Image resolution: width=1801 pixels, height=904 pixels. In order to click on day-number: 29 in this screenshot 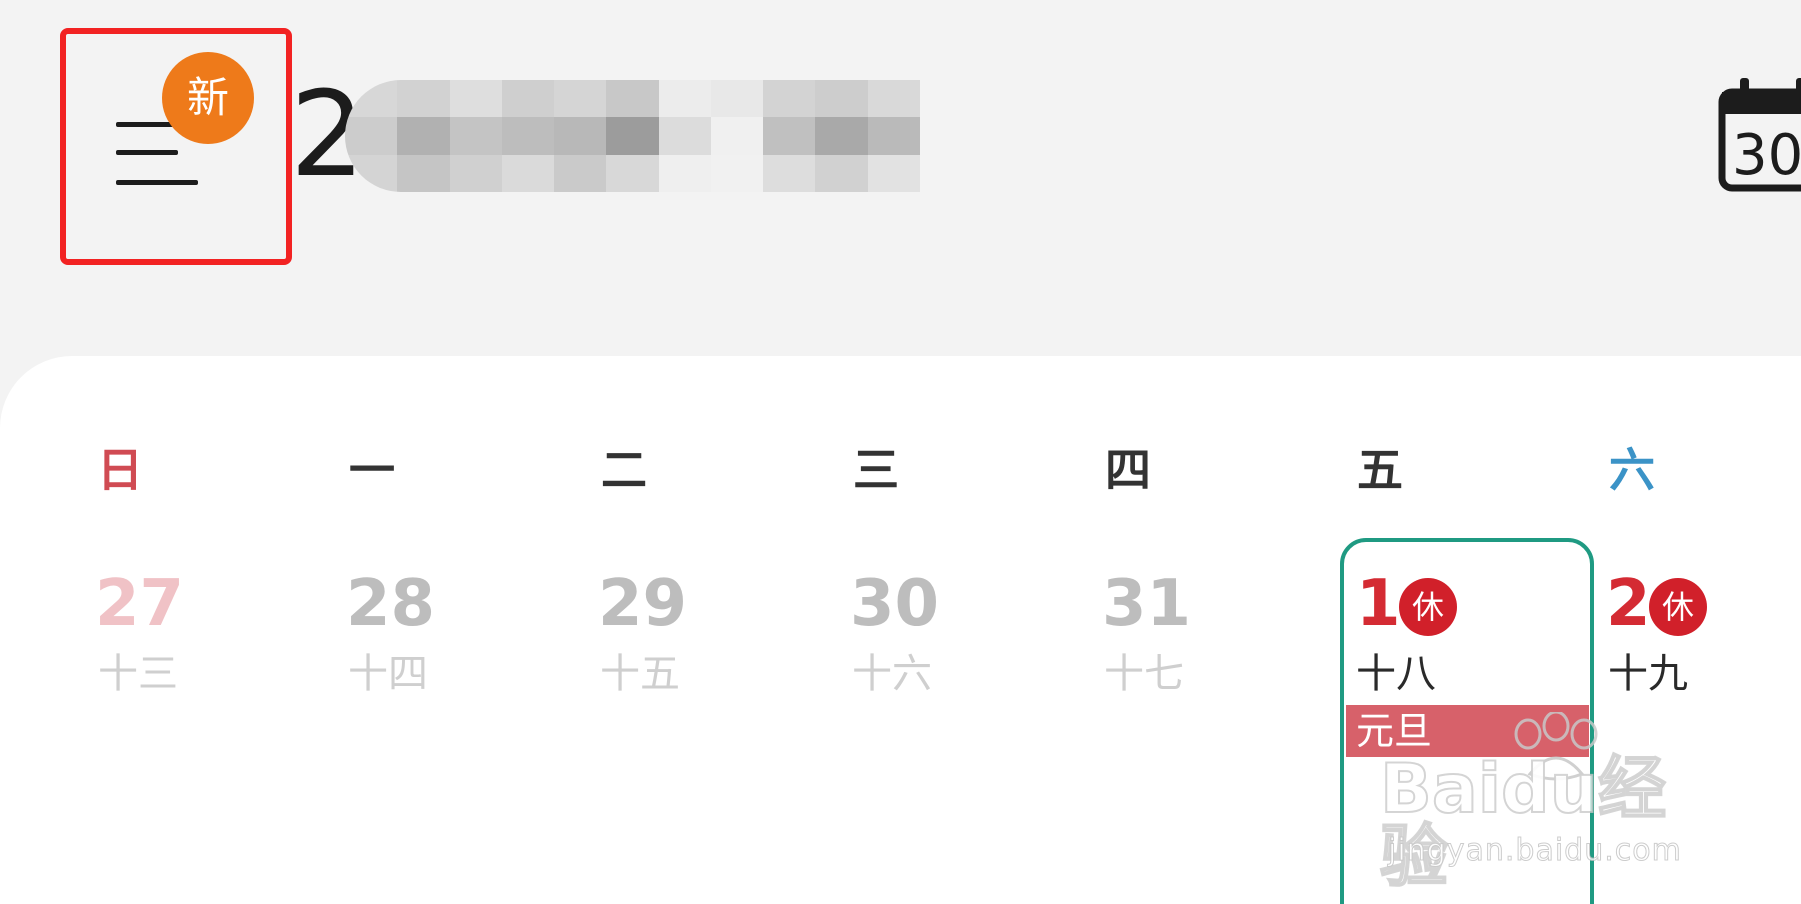, I will do `click(642, 604)`.